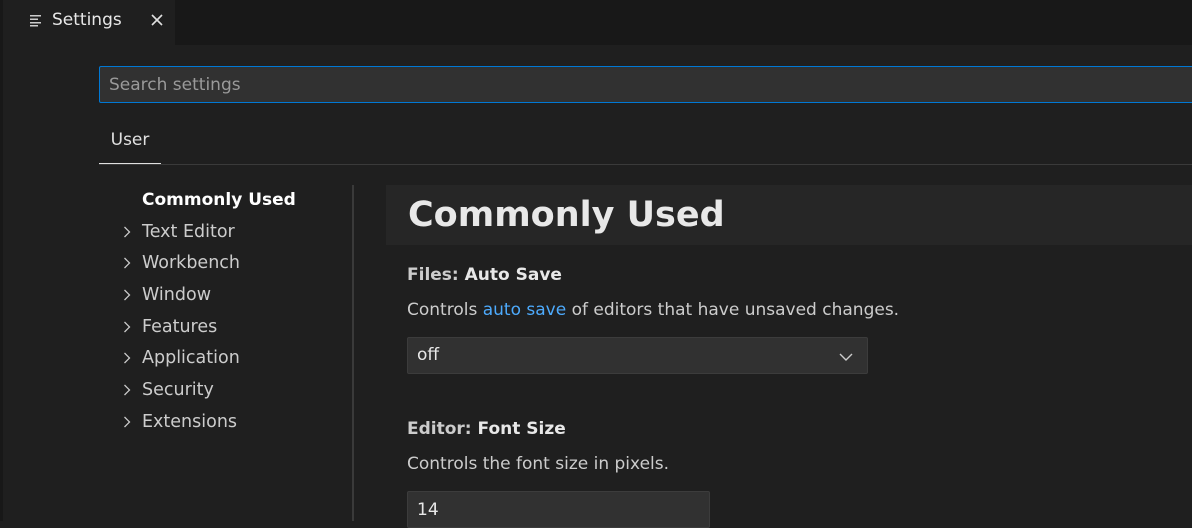 Image resolution: width=1192 pixels, height=528 pixels. I want to click on toc-item-label: Application, so click(191, 358).